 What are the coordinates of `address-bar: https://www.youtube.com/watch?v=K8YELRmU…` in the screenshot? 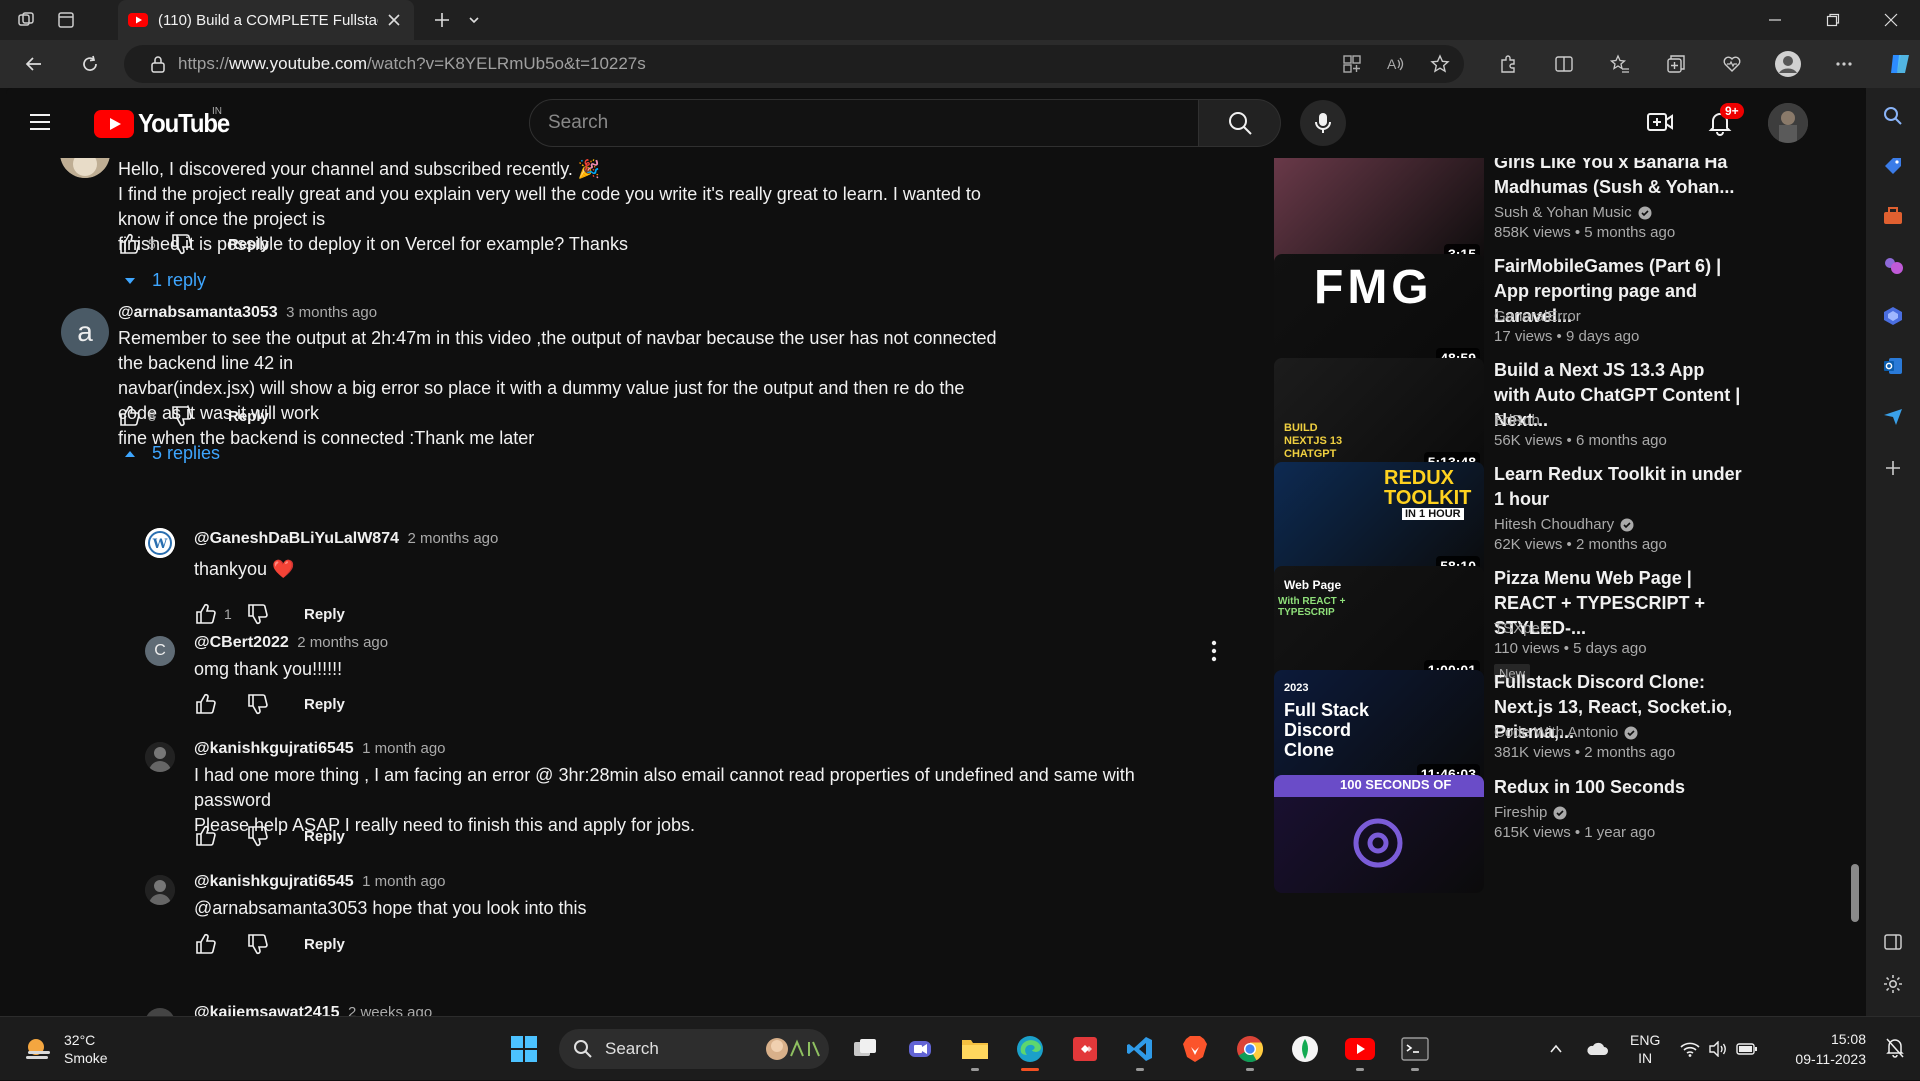 It's located at (794, 64).